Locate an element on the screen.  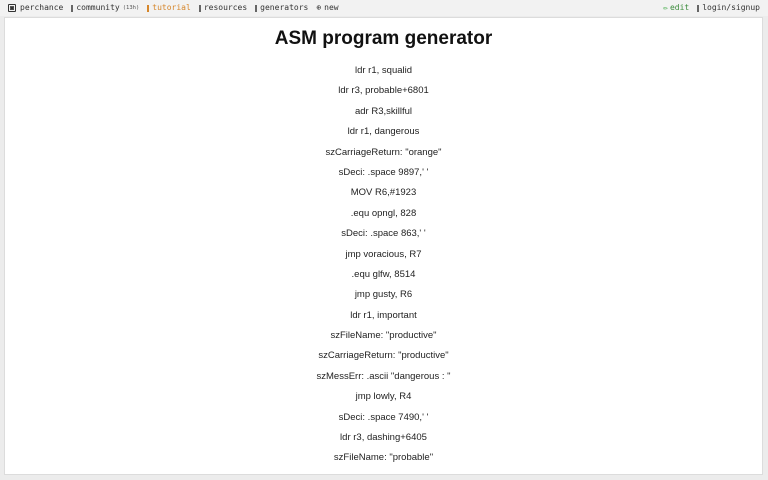
generated-line: adr R3,skillful is located at coordinates (383, 111).